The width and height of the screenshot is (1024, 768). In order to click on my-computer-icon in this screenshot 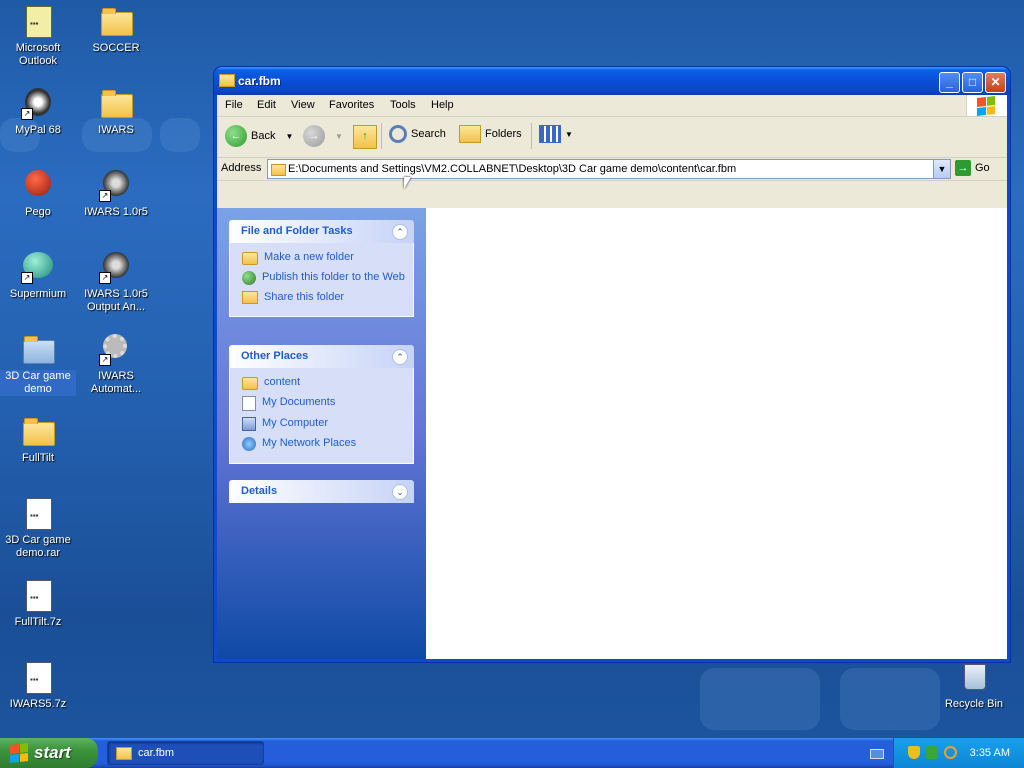, I will do `click(249, 424)`.